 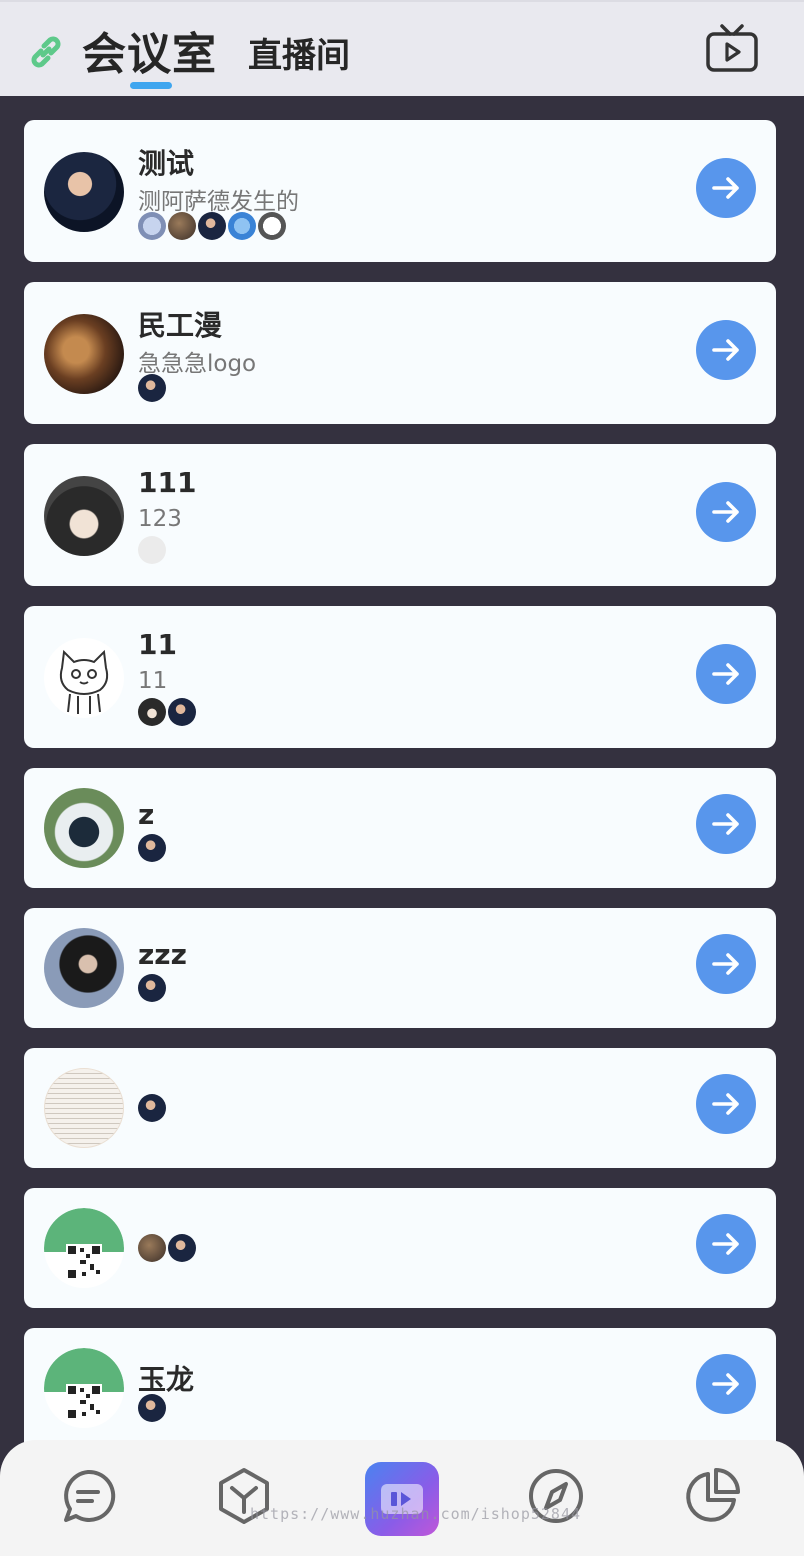 I want to click on room-card: 测试 测阿萨德发生的, so click(x=400, y=191).